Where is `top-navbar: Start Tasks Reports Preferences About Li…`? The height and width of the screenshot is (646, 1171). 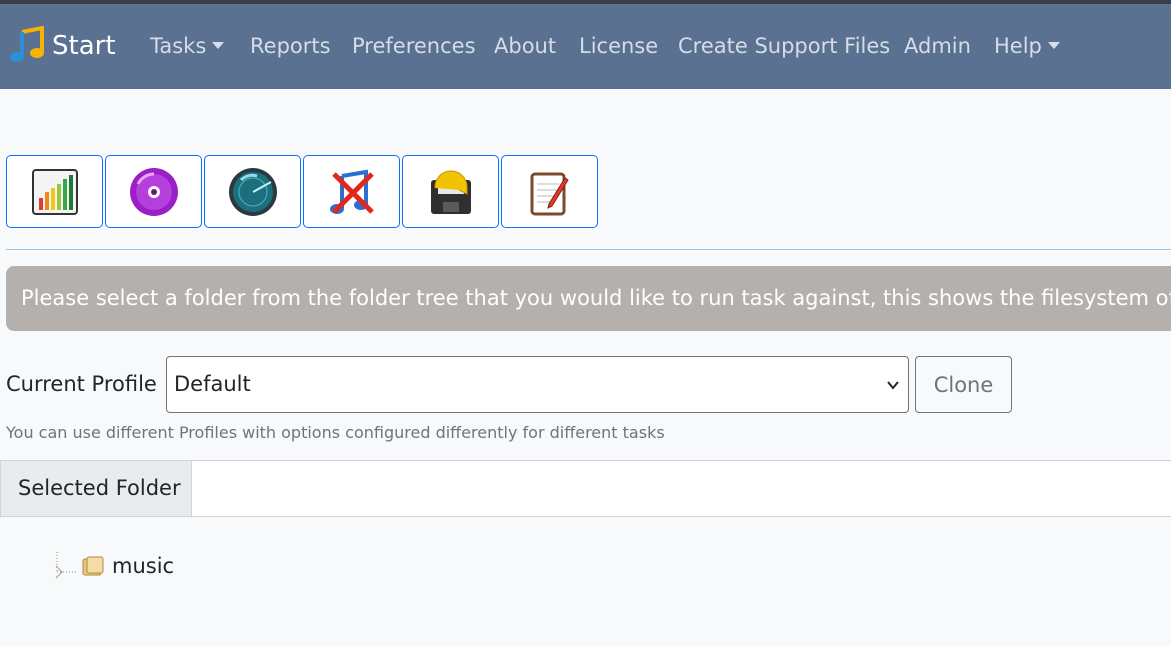 top-navbar: Start Tasks Reports Preferences About Li… is located at coordinates (585, 44).